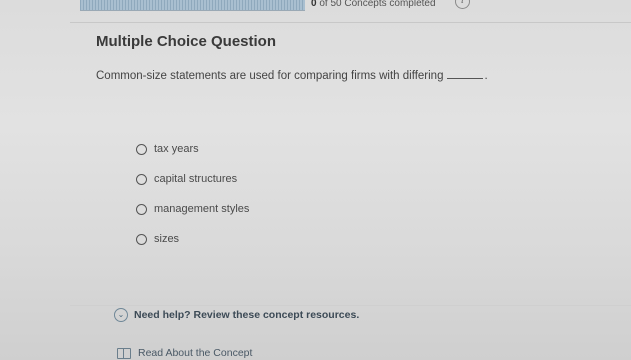 This screenshot has height=360, width=631. Describe the element at coordinates (186, 41) in the screenshot. I see `question-title: Multiple Choice Question` at that location.